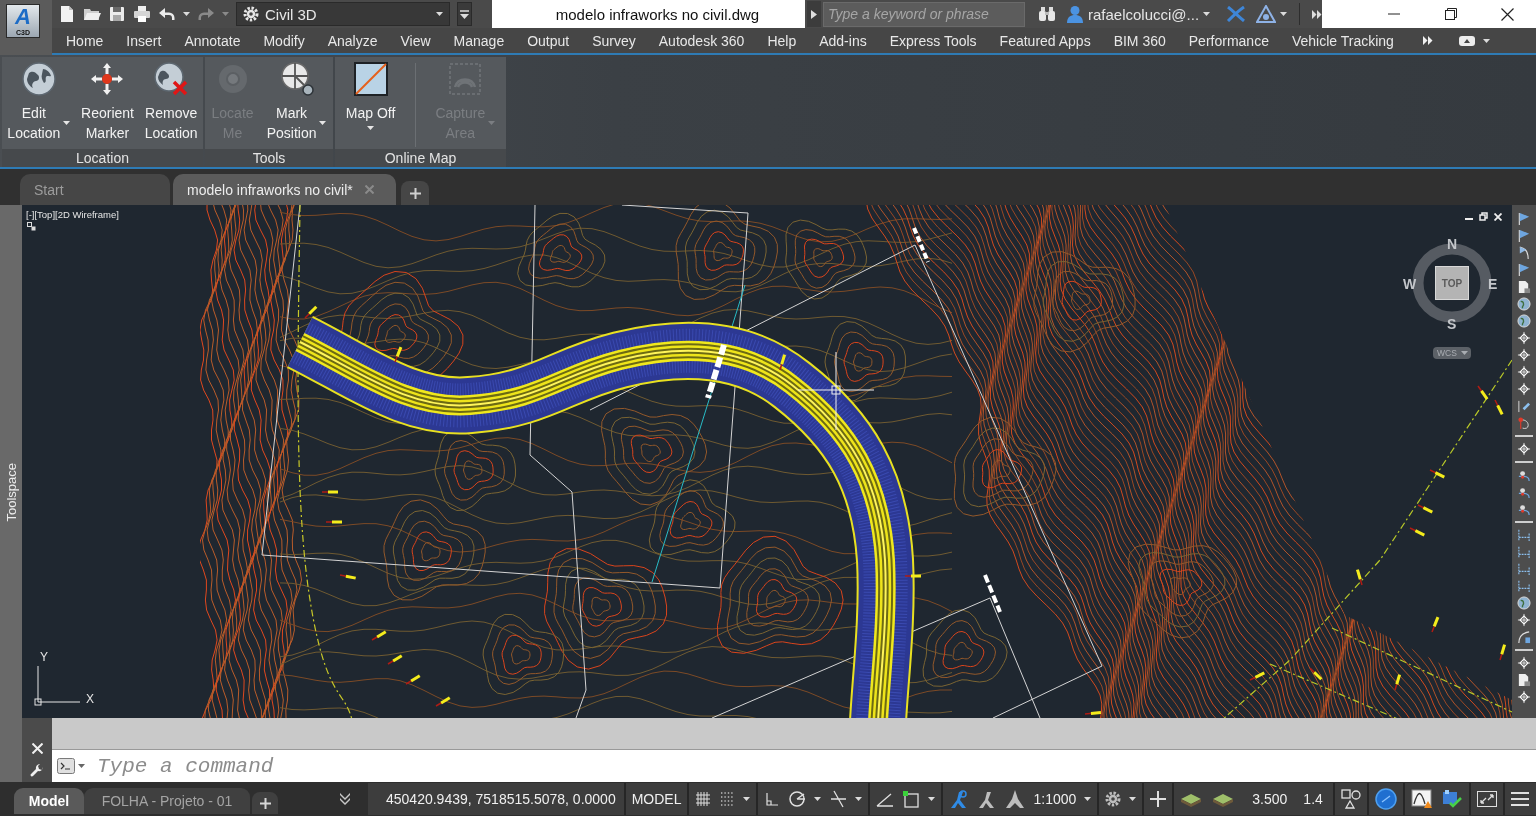 Image resolution: width=1536 pixels, height=816 pixels. Describe the element at coordinates (66, 766) in the screenshot. I see `command-prompt-icon` at that location.